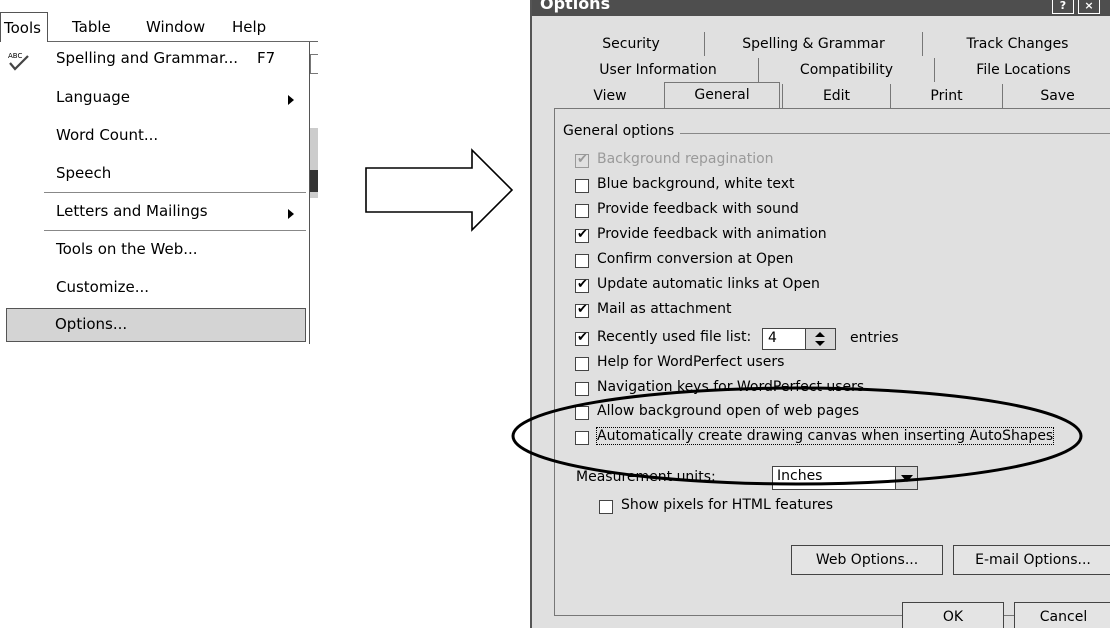  What do you see at coordinates (631, 44) in the screenshot?
I see `tab-security: Security` at bounding box center [631, 44].